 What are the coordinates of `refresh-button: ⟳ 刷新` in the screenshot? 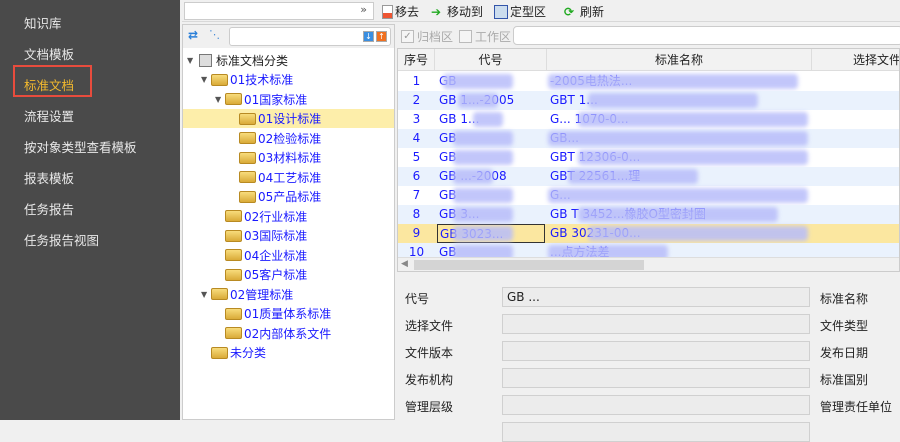 It's located at (584, 11).